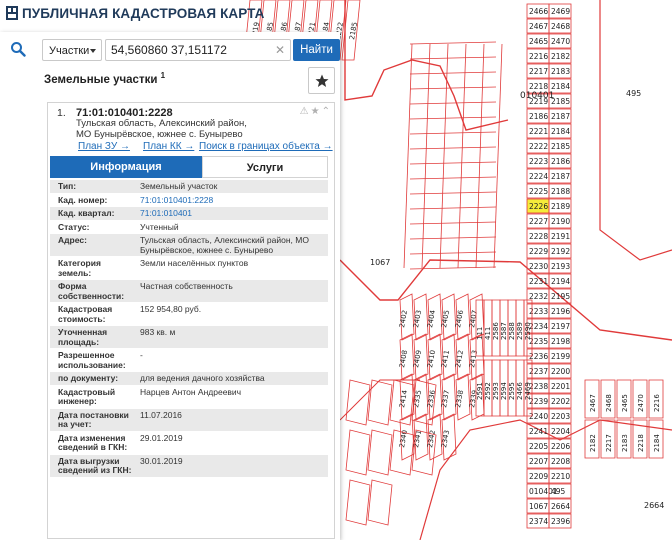 The image size is (672, 540). I want to click on info-row: Тип: Земельный участок, so click(189, 187).